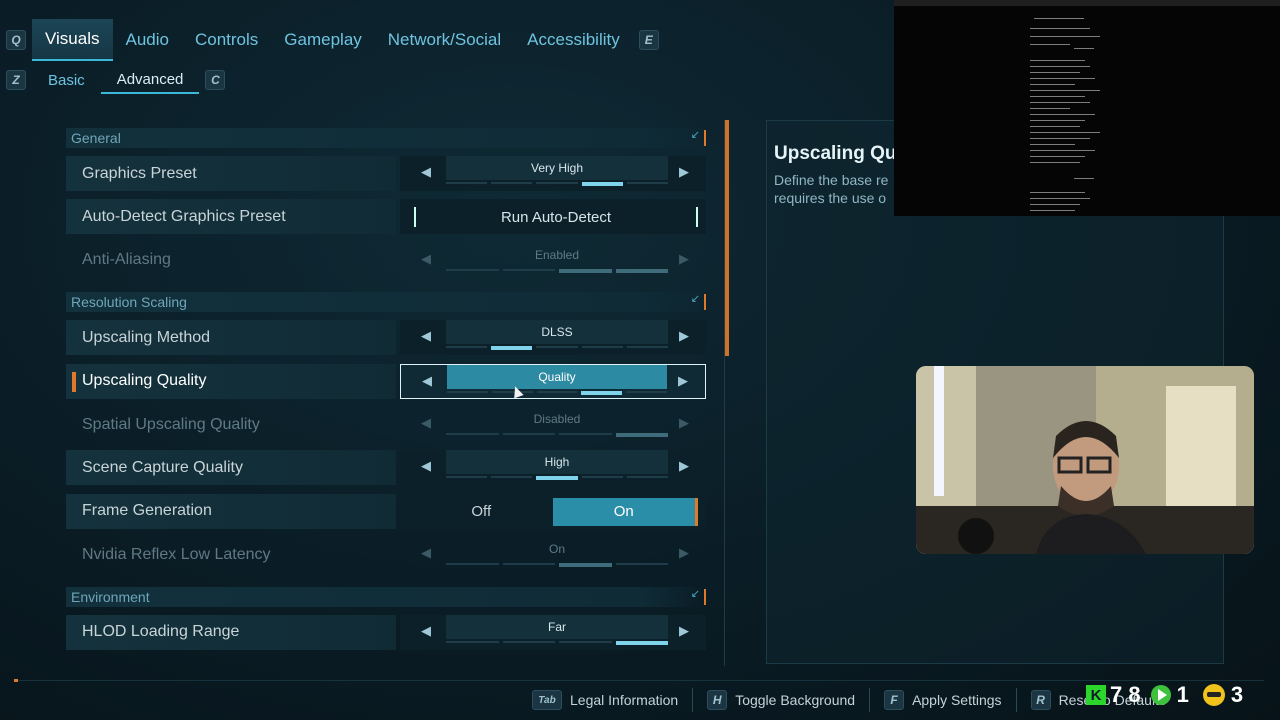 This screenshot has width=1280, height=720. Describe the element at coordinates (386, 632) in the screenshot. I see `setting-hlod-loading-range: HLOD Loading Range ◀ Far ▶` at that location.